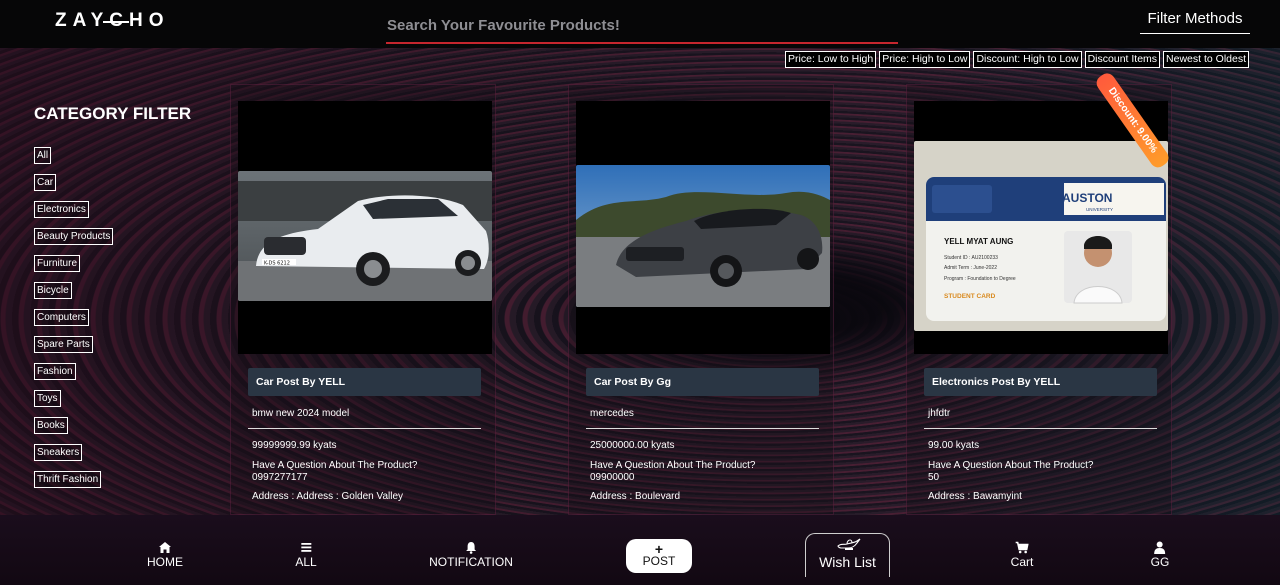  I want to click on logo-underline, so click(116, 22).